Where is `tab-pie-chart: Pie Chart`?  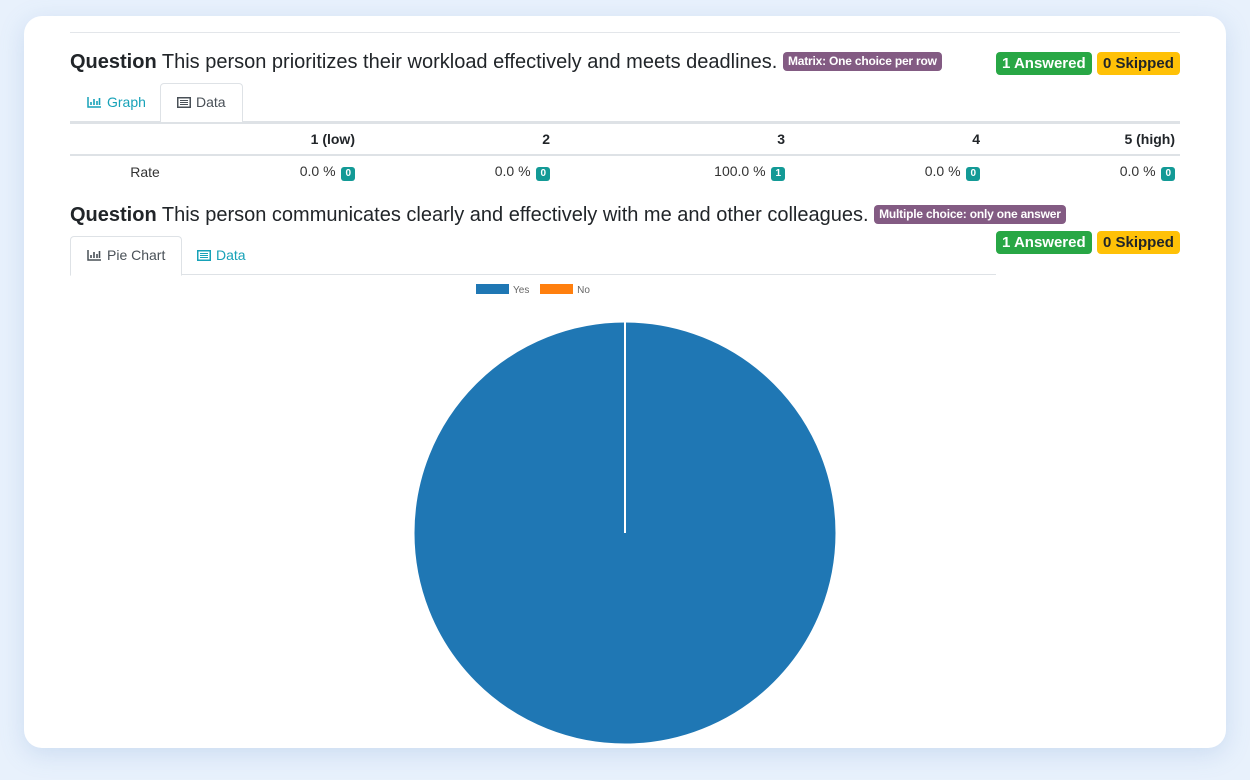 tab-pie-chart: Pie Chart is located at coordinates (126, 256).